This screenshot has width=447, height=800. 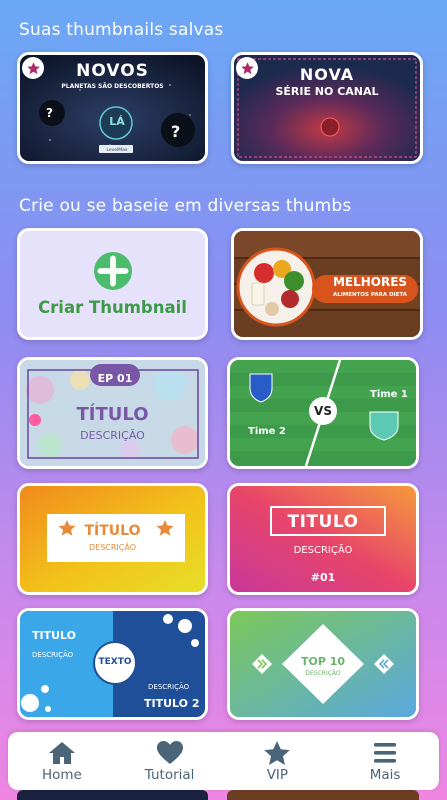 I want to click on plus-icon, so click(x=112, y=270).